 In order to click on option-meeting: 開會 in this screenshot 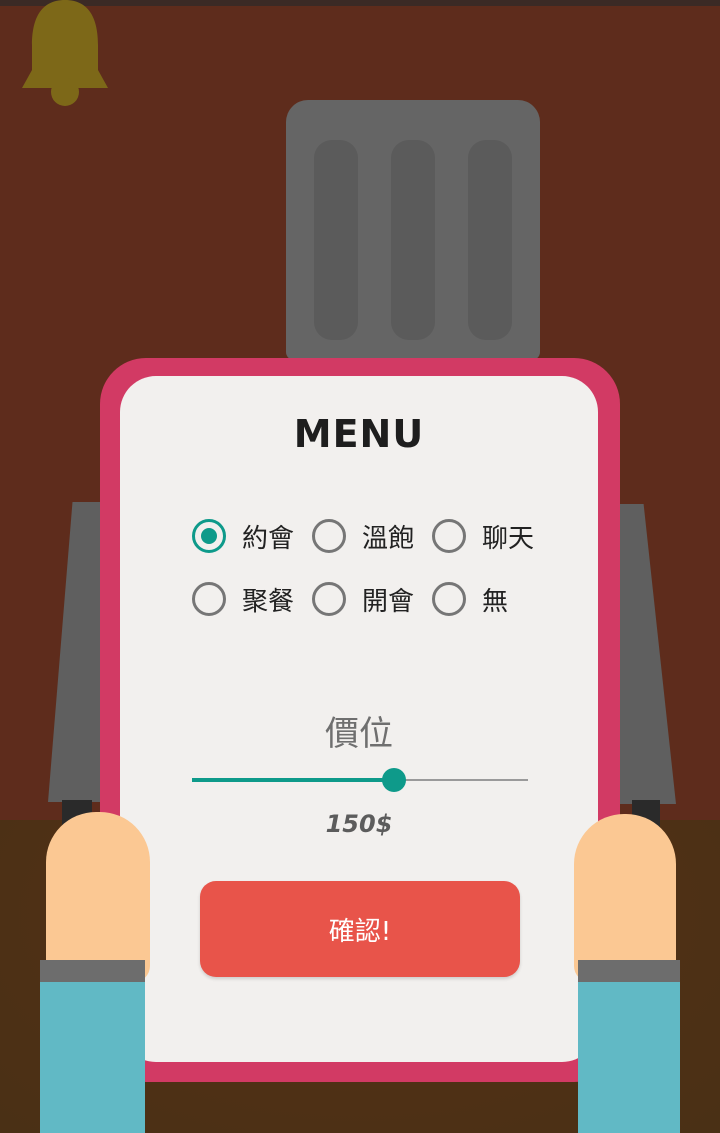, I will do `click(363, 599)`.